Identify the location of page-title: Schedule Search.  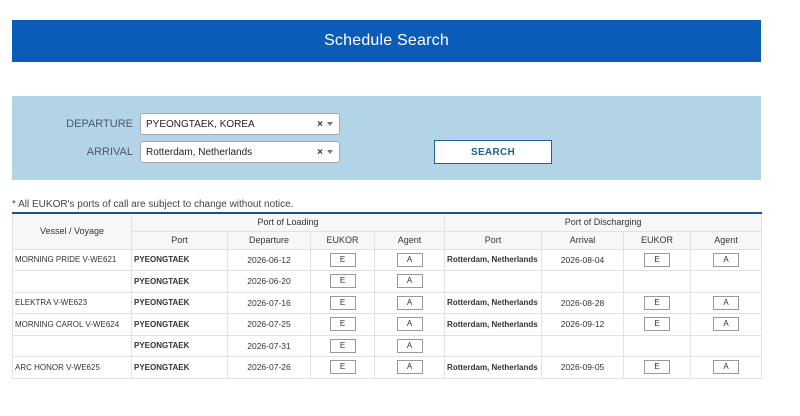
(386, 40).